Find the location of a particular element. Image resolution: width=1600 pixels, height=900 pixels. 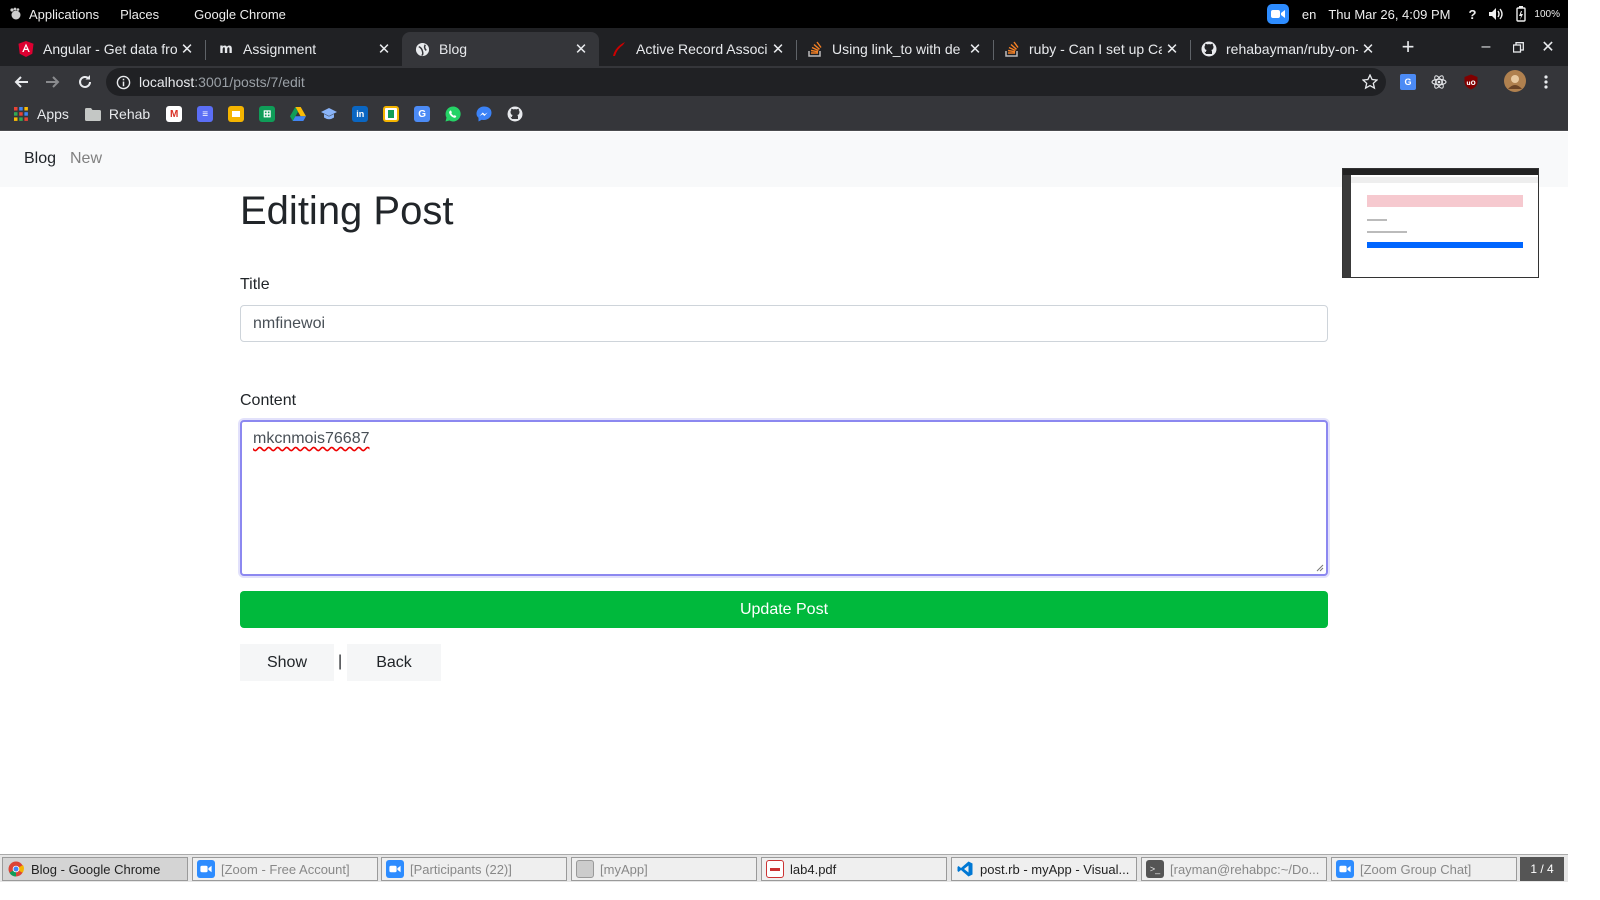

bookmark-drive is located at coordinates (298, 114).